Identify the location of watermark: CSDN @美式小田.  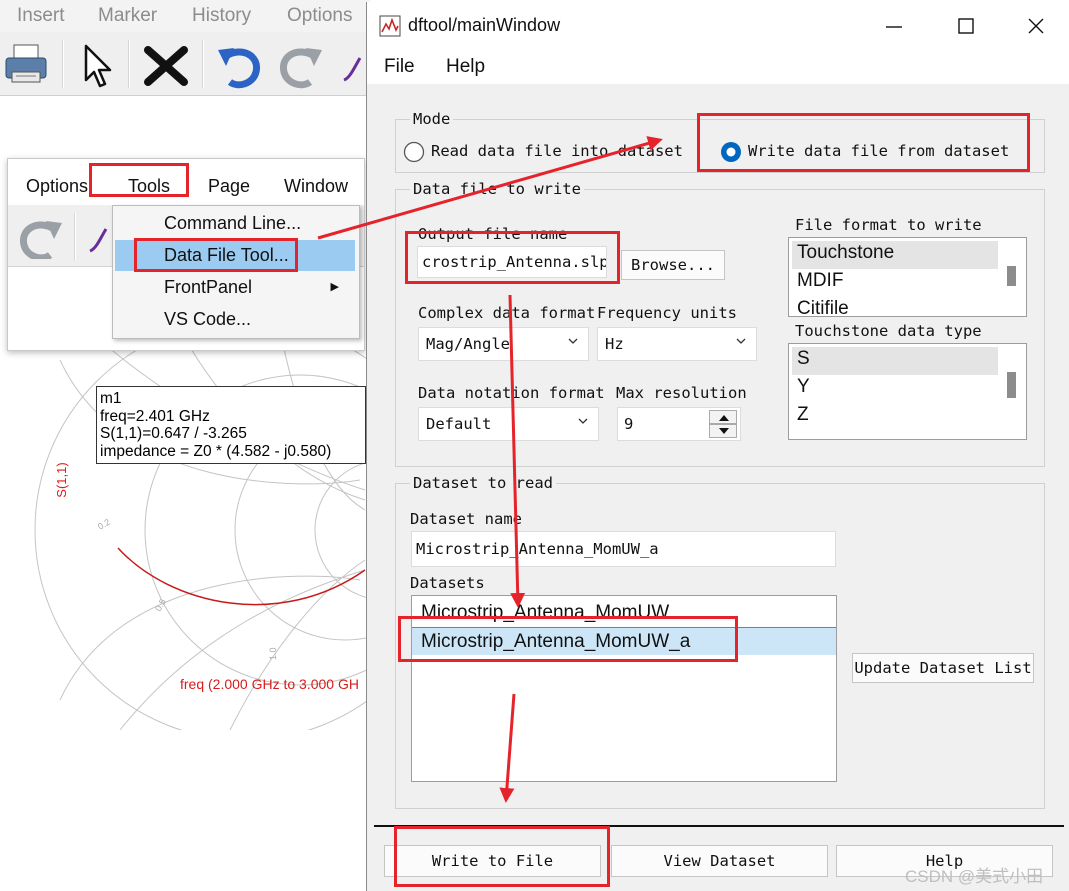
(974, 876).